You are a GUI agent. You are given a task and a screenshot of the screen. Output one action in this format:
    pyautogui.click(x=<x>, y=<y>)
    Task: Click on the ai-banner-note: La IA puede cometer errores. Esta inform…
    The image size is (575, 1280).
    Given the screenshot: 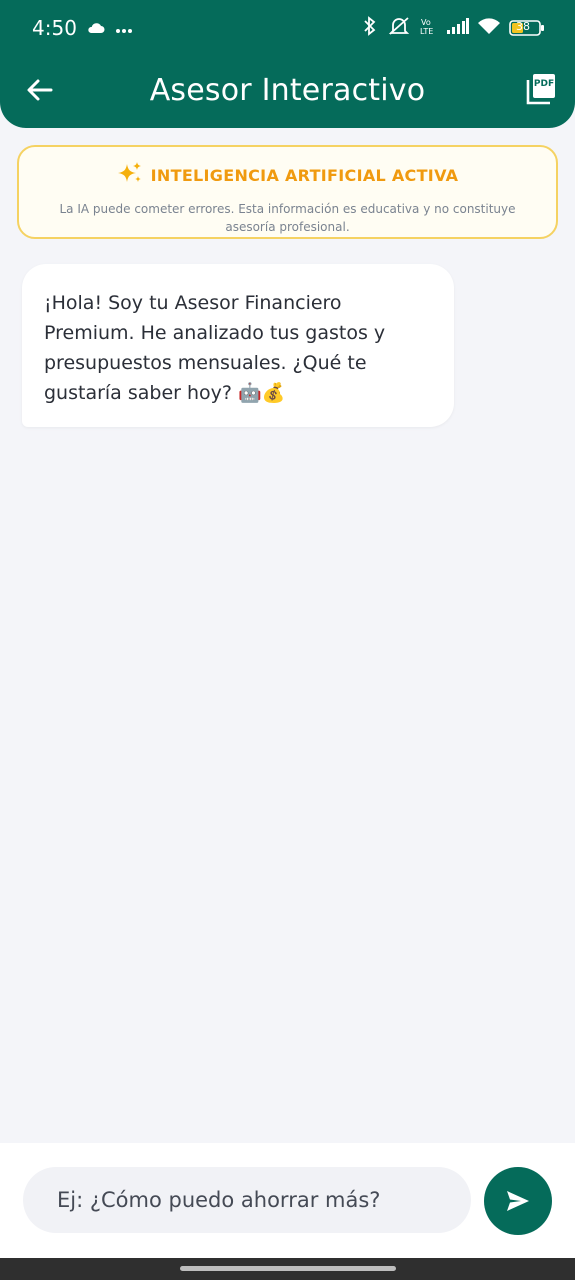 What is the action you would take?
    pyautogui.click(x=287, y=218)
    